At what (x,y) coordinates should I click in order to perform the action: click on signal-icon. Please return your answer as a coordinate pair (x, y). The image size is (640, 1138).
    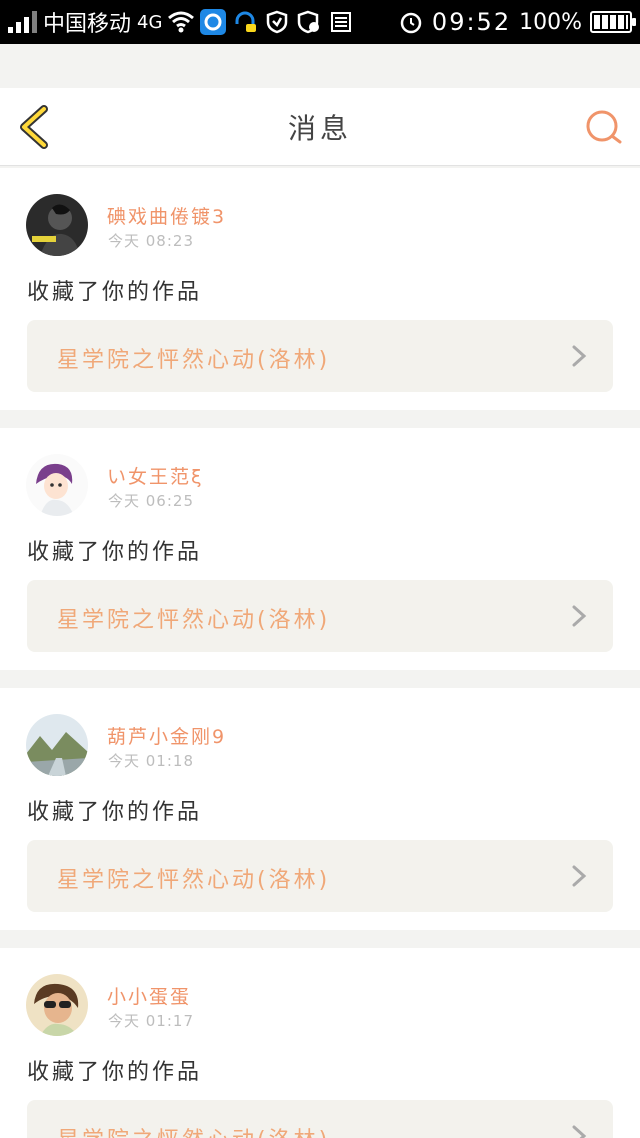
    Looking at the image, I should click on (22, 22).